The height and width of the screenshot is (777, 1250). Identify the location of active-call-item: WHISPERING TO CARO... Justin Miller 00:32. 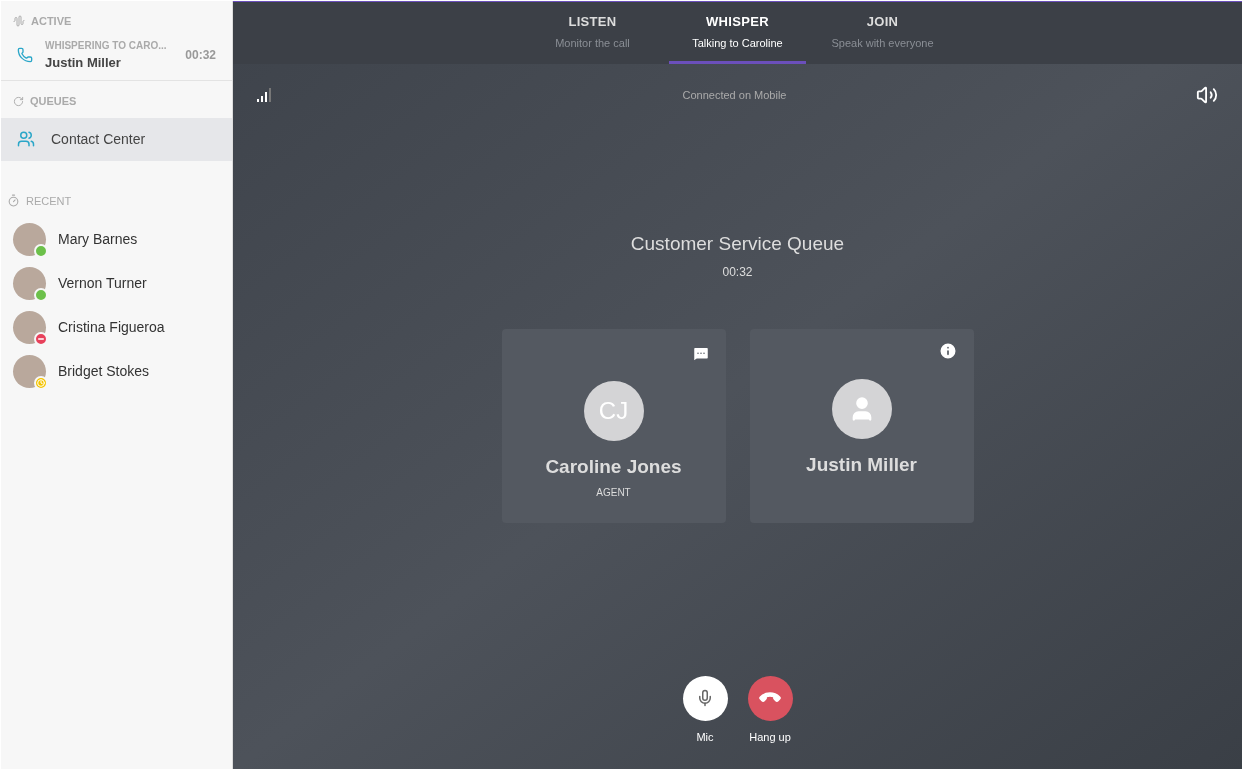
(116, 55).